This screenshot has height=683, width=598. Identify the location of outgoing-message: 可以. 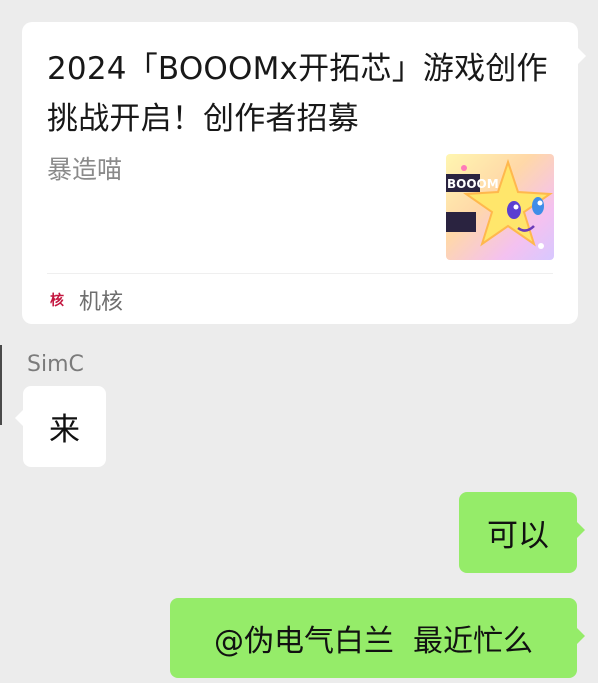
(522, 532).